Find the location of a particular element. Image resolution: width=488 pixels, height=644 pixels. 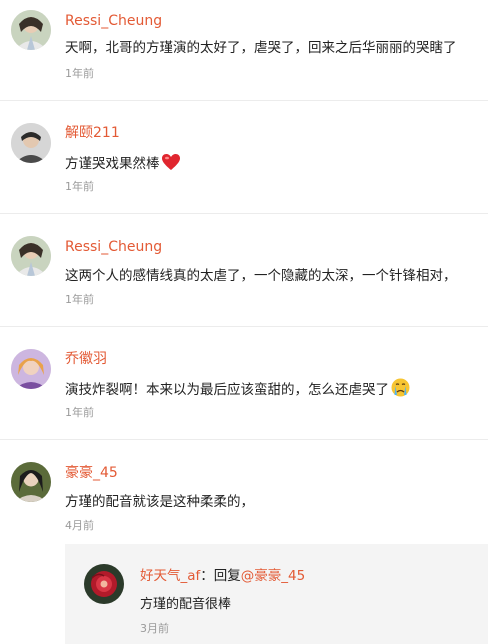

comment-text: 方谨哭戏果然棒 is located at coordinates (123, 165).